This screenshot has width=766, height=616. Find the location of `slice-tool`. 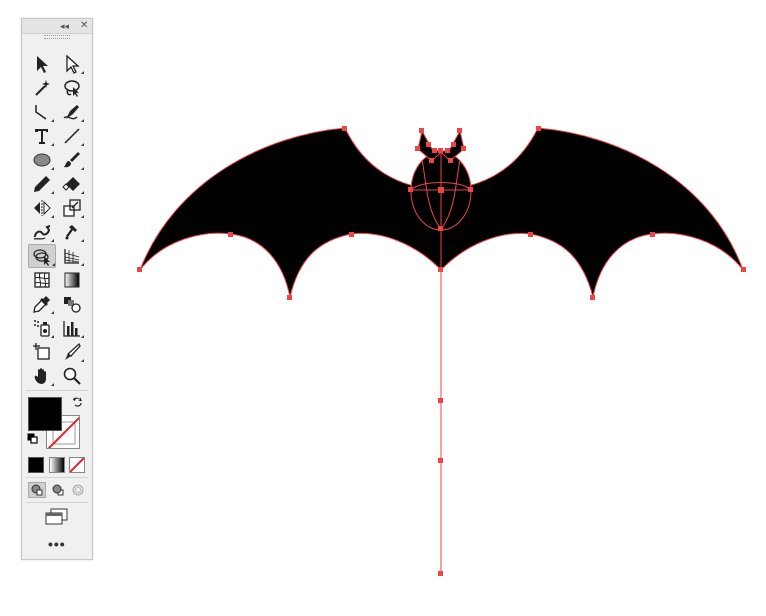

slice-tool is located at coordinates (72, 352).